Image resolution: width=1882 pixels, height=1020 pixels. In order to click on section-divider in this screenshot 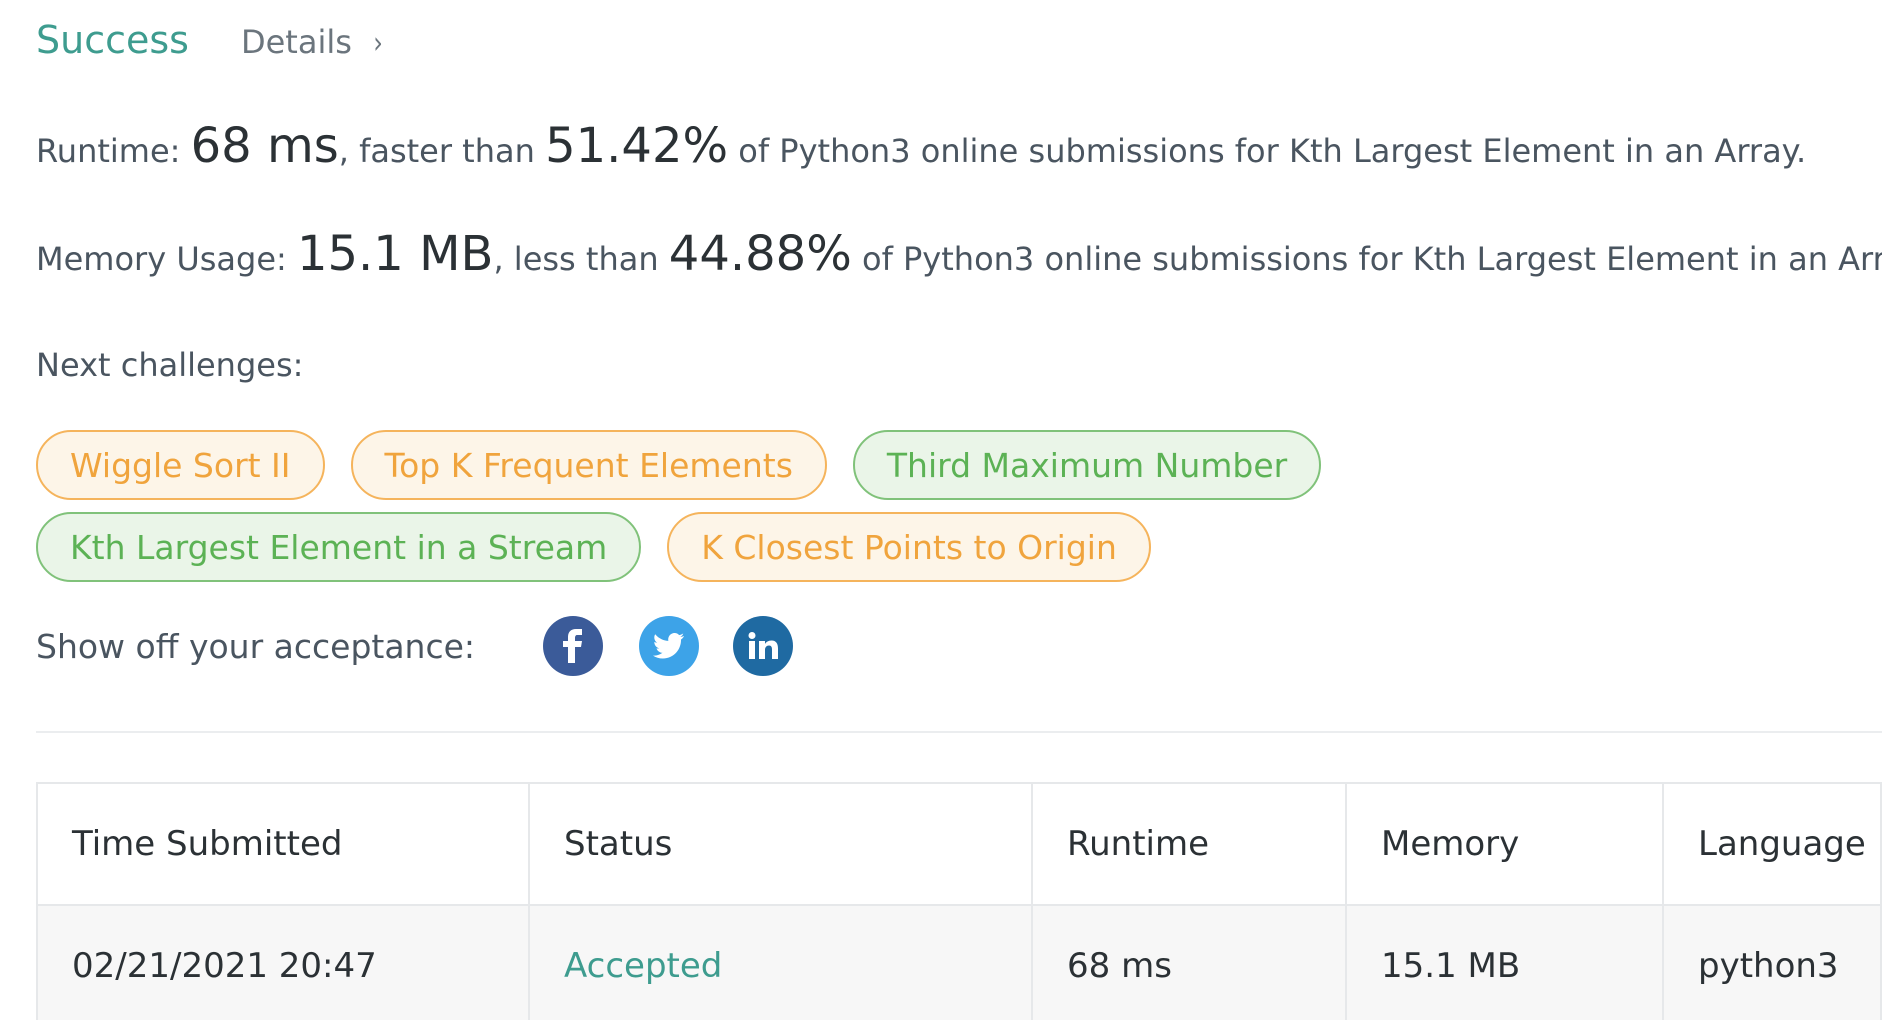, I will do `click(959, 732)`.